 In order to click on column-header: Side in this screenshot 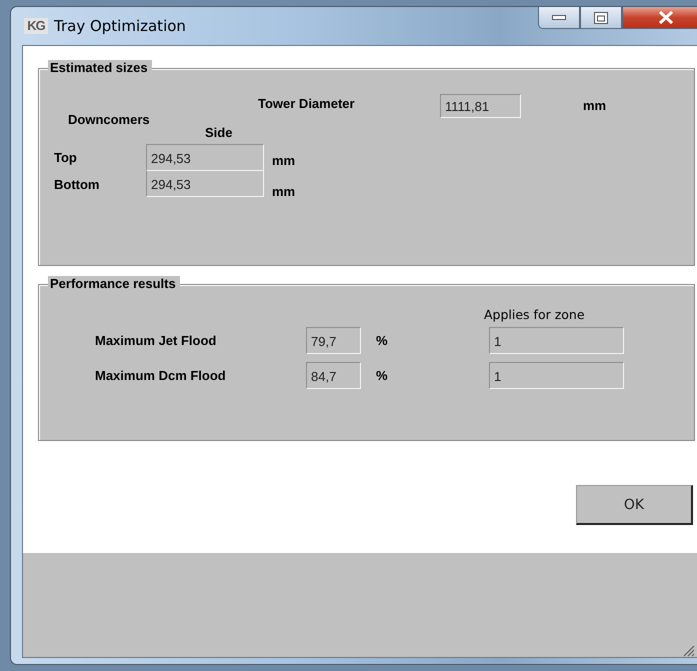, I will do `click(219, 133)`.